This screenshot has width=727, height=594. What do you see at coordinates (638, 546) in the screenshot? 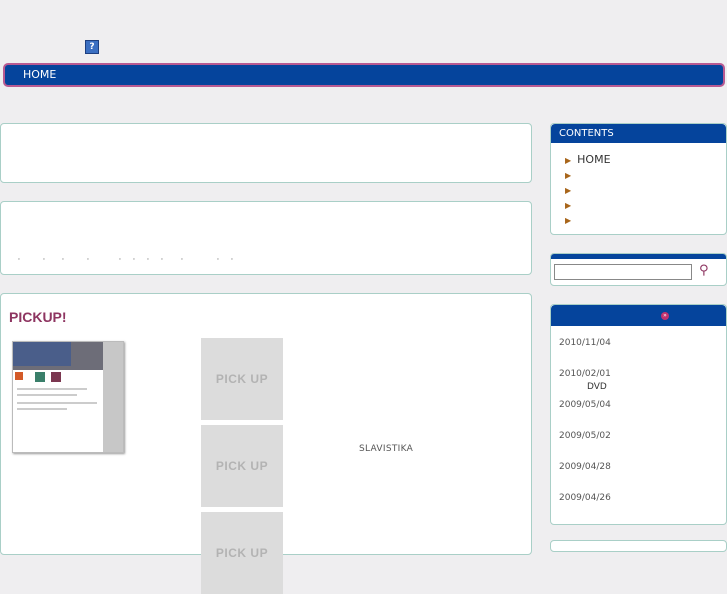
I see `next-panel-edge` at bounding box center [638, 546].